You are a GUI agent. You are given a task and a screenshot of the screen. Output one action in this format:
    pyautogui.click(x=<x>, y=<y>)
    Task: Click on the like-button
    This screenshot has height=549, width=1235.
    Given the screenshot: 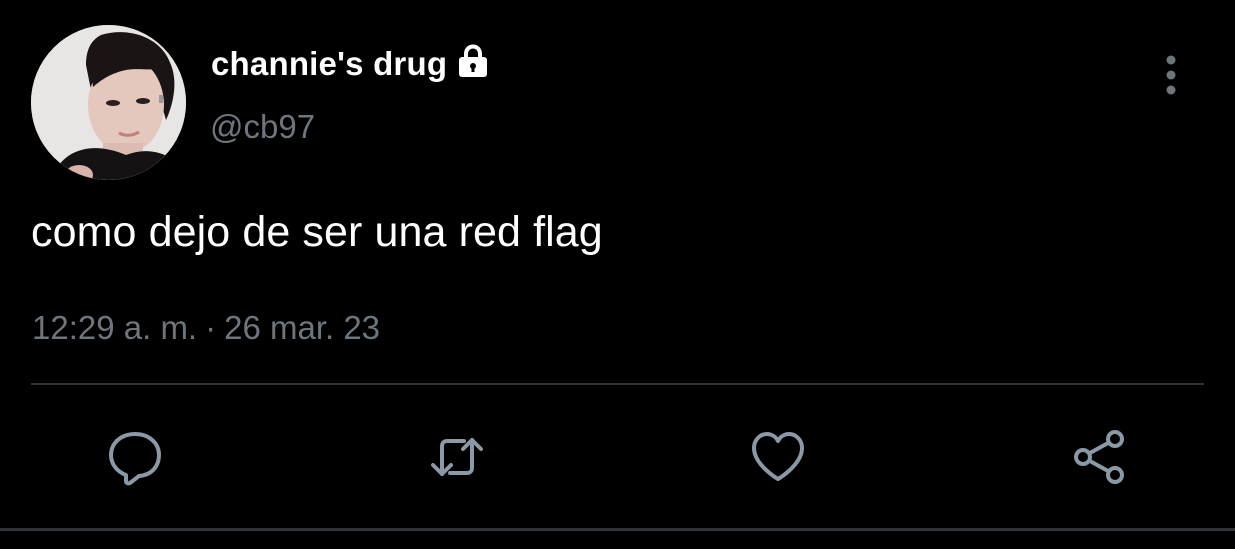 What is the action you would take?
    pyautogui.click(x=778, y=457)
    